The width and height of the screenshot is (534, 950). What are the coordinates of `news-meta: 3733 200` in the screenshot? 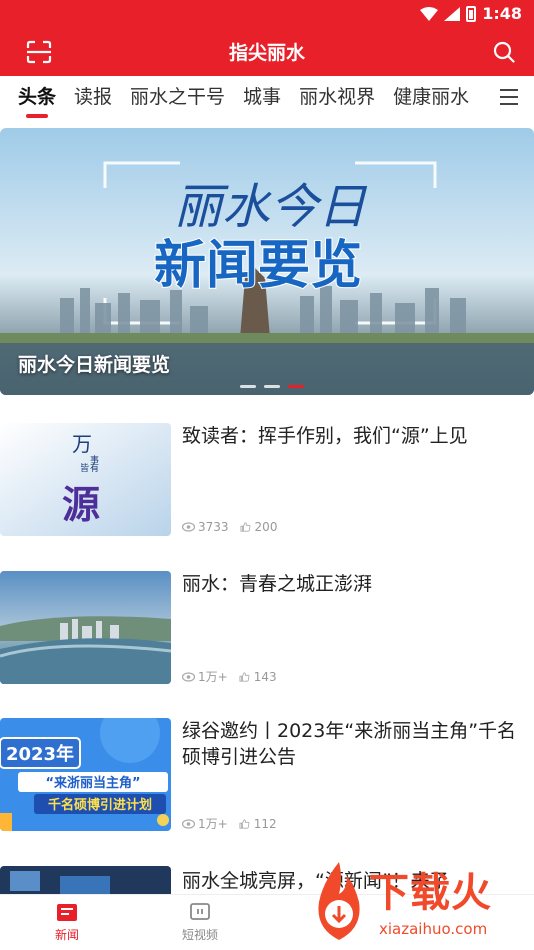 It's located at (234, 527).